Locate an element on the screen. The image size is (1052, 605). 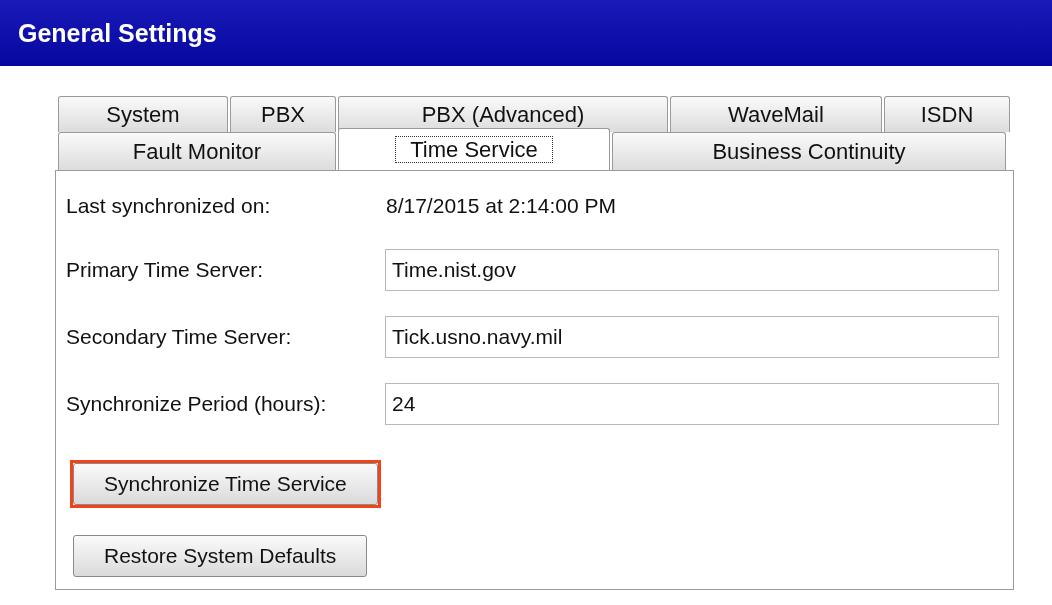
tab: Fault Monitor is located at coordinates (197, 151).